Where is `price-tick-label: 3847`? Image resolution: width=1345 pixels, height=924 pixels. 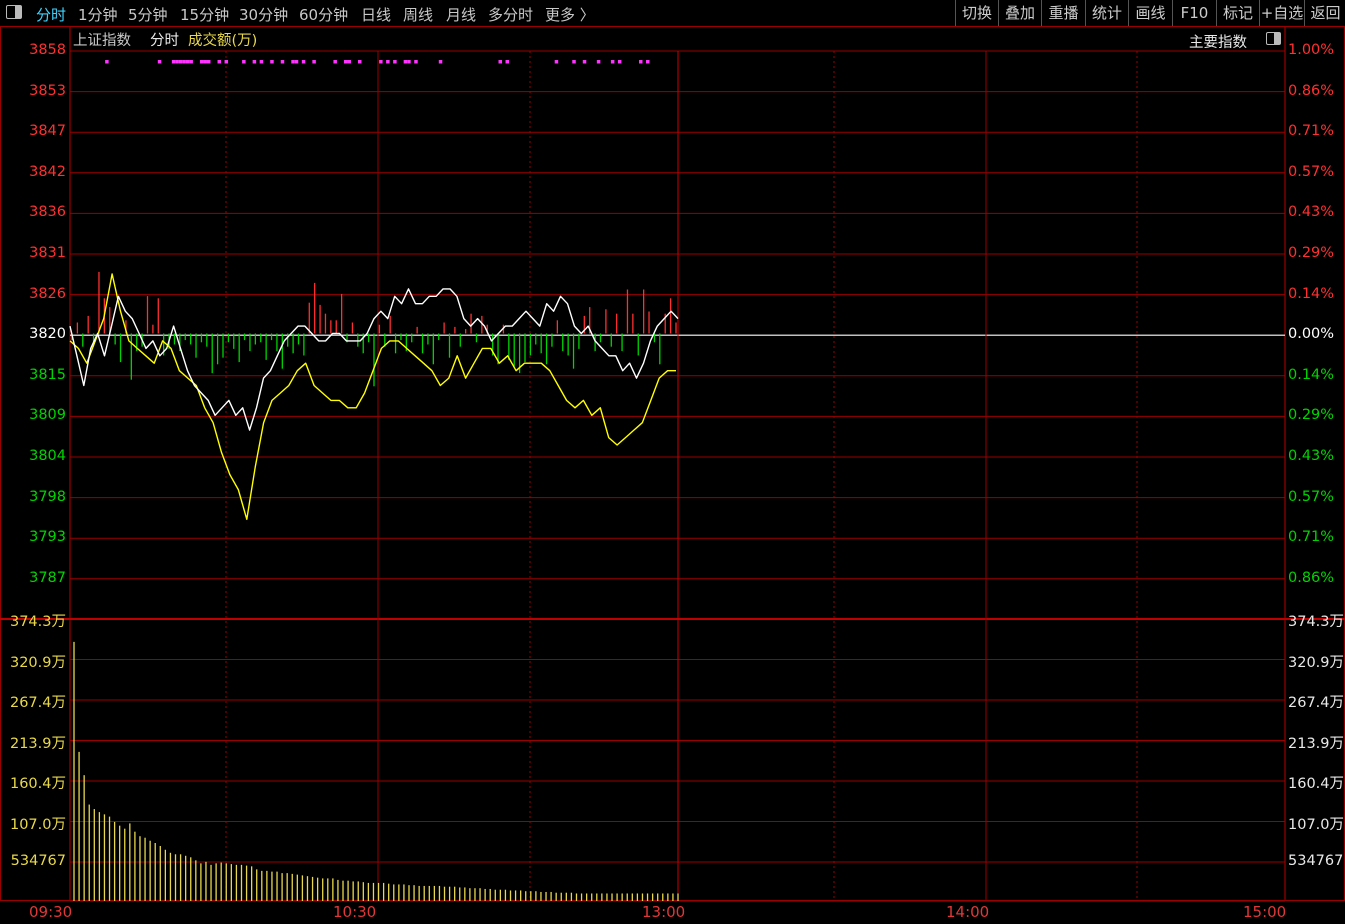
price-tick-label: 3847 is located at coordinates (47, 131).